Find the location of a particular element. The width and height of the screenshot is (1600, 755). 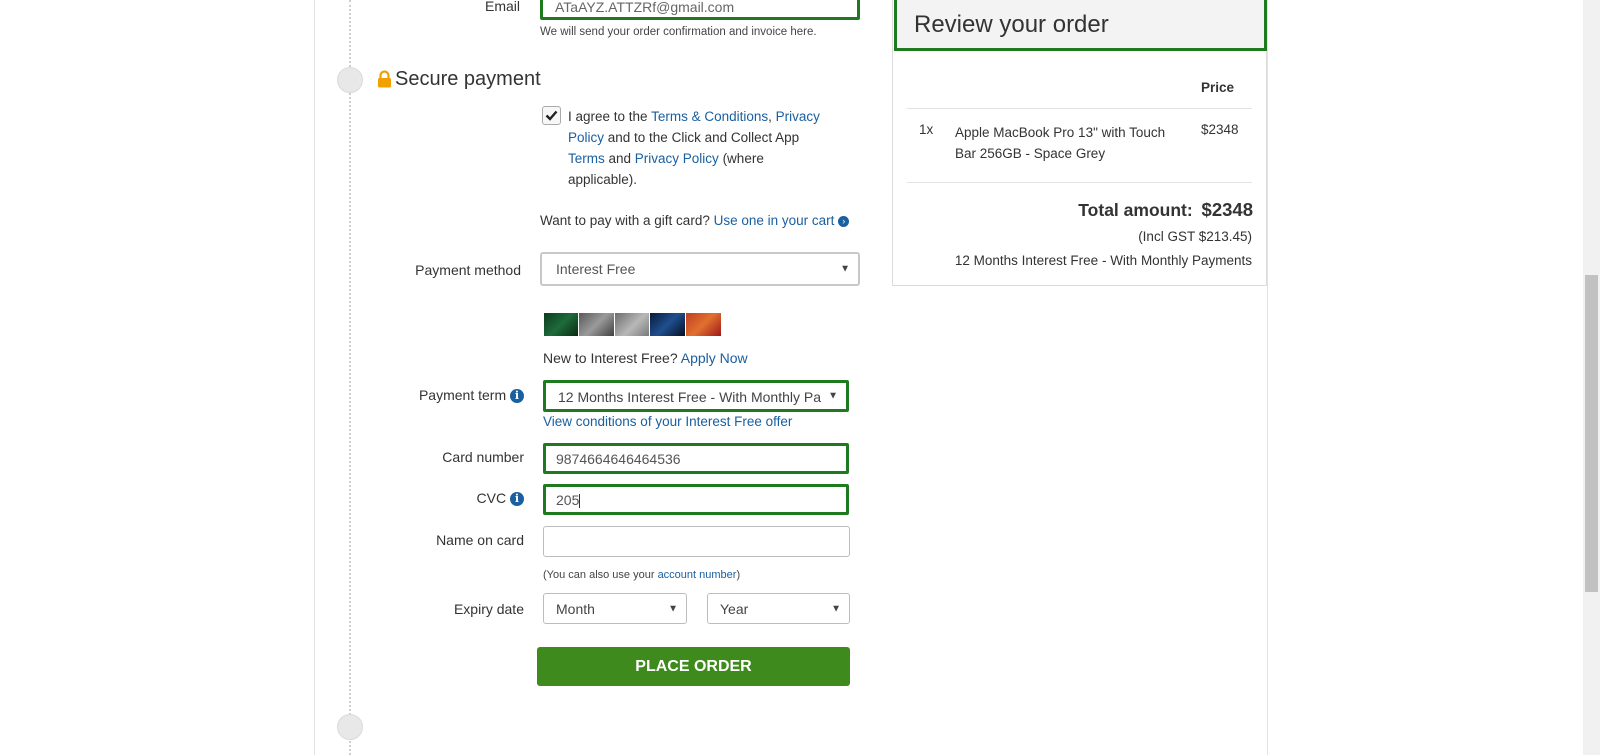

step-indicator-next is located at coordinates (350, 727).